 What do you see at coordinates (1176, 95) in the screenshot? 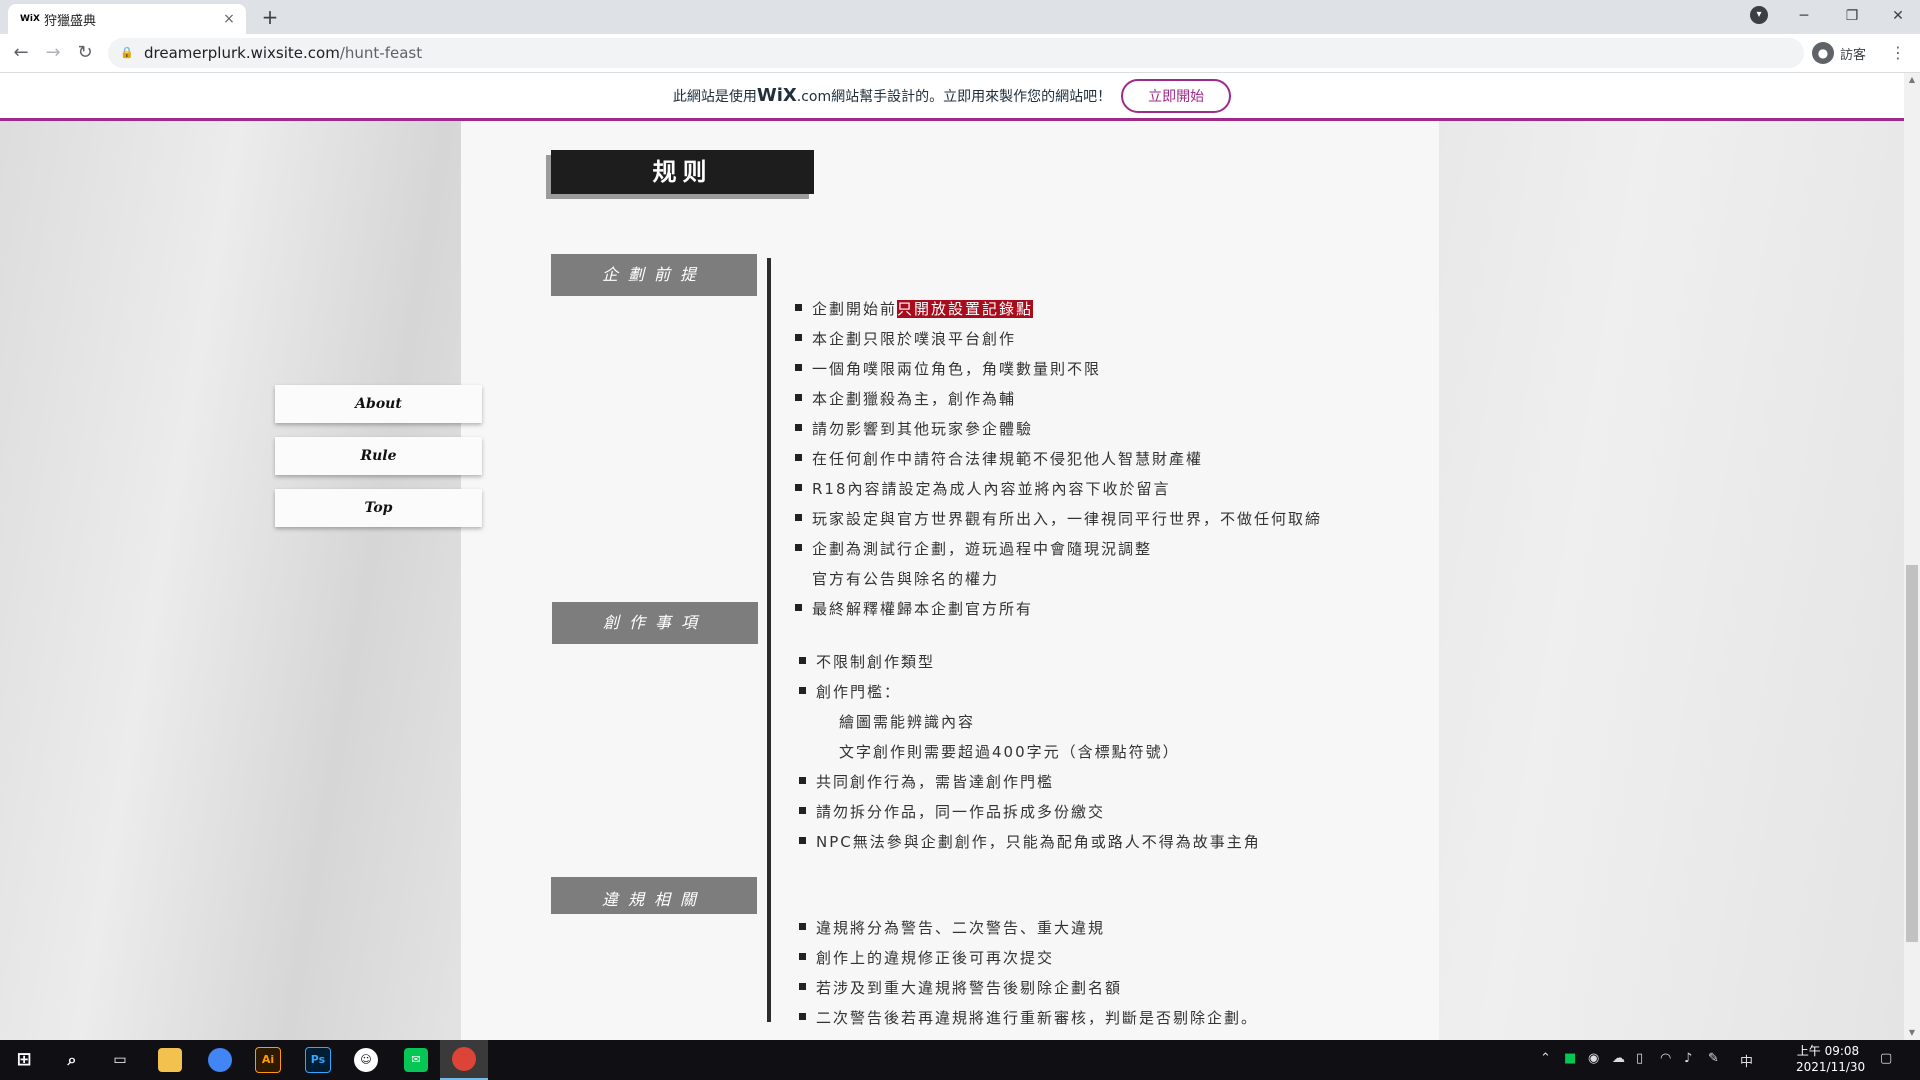
I see `start-now-button: 立即開始` at bounding box center [1176, 95].